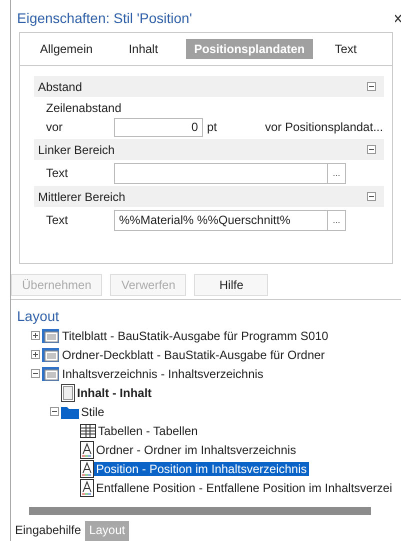 Image resolution: width=401 pixels, height=541 pixels. What do you see at coordinates (231, 285) in the screenshot?
I see `action-button: Hilfe` at bounding box center [231, 285].